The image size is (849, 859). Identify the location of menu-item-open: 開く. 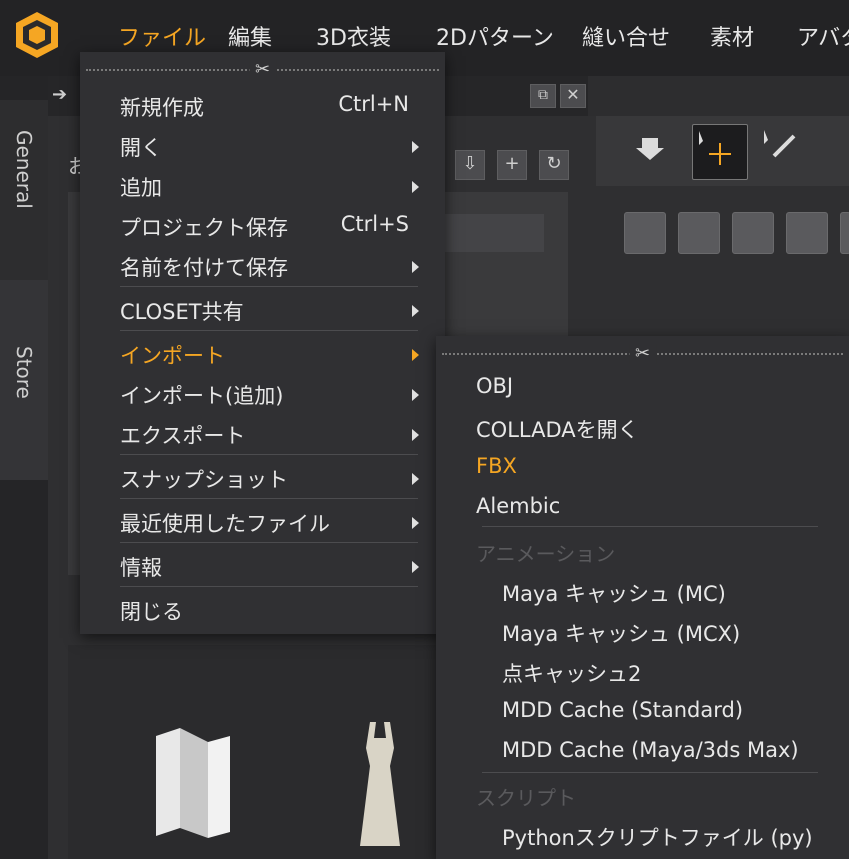
(262, 145).